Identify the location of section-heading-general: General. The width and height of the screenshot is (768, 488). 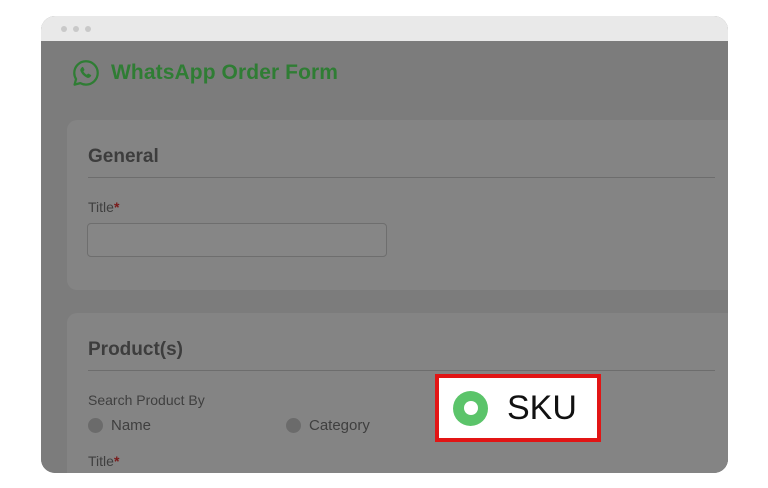
(123, 156).